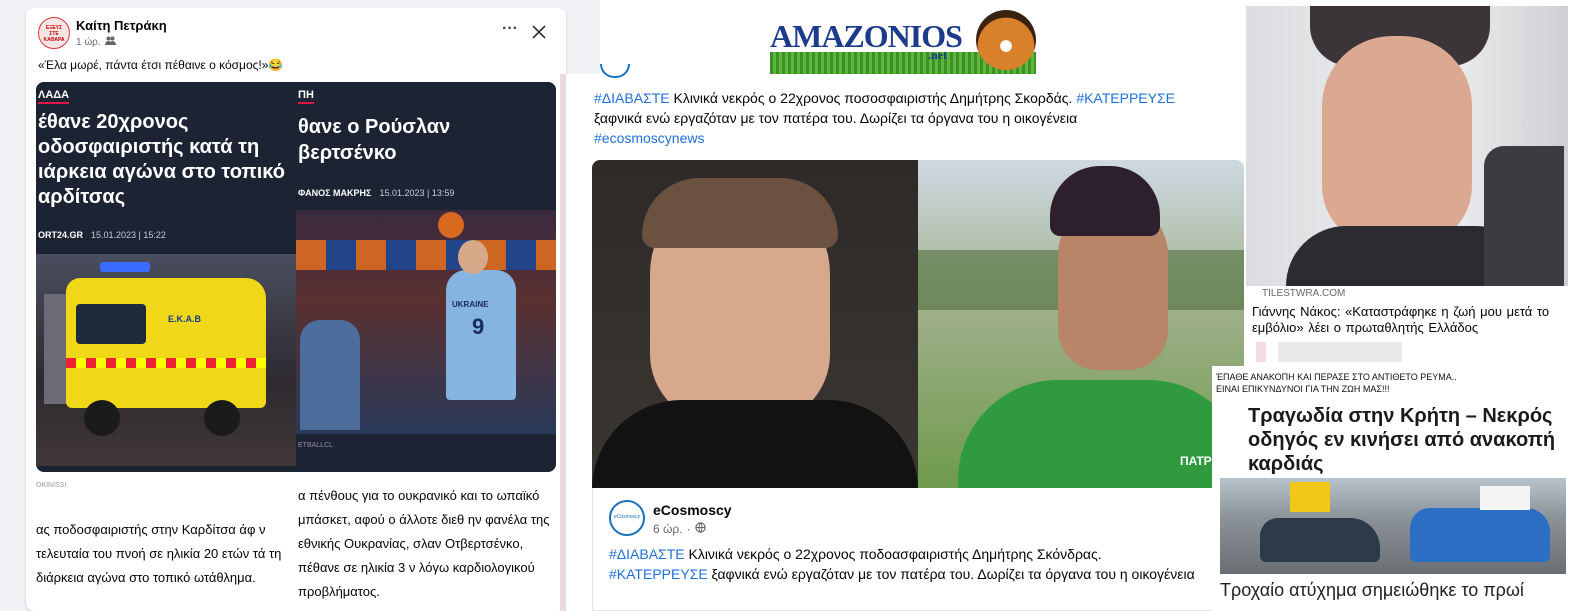  Describe the element at coordinates (903, 42) in the screenshot. I see `amazonios-logo: AMAZONIOS .net` at that location.